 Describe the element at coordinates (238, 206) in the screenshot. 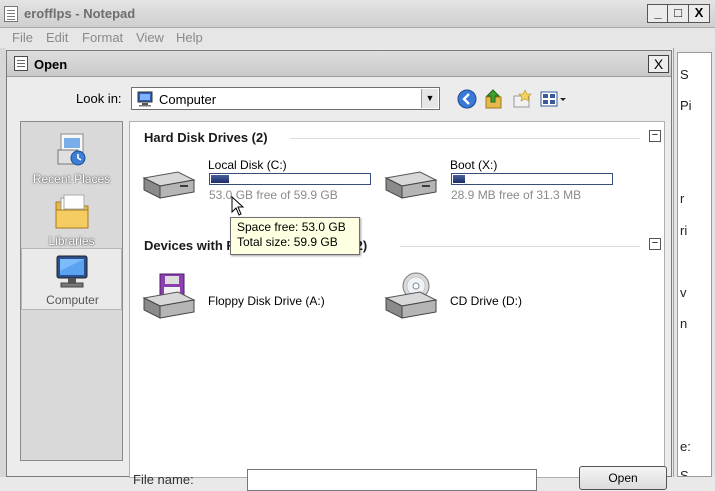

I see `mouse-cursor-icon` at that location.